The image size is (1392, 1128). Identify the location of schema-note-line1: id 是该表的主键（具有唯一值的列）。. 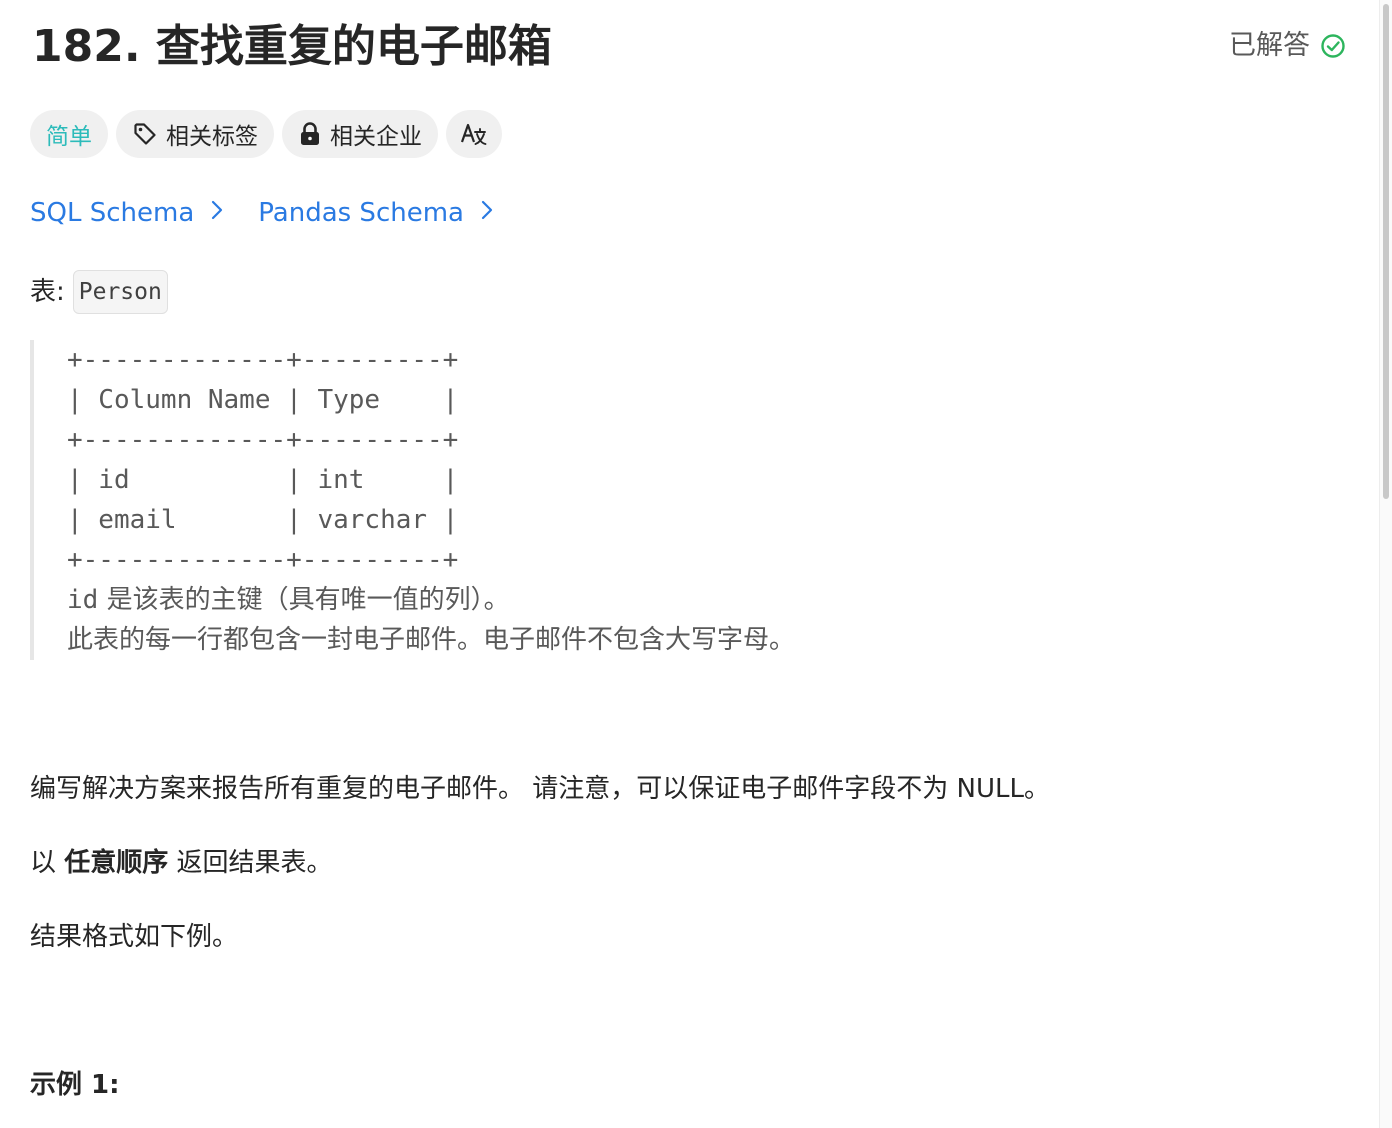
(484, 600).